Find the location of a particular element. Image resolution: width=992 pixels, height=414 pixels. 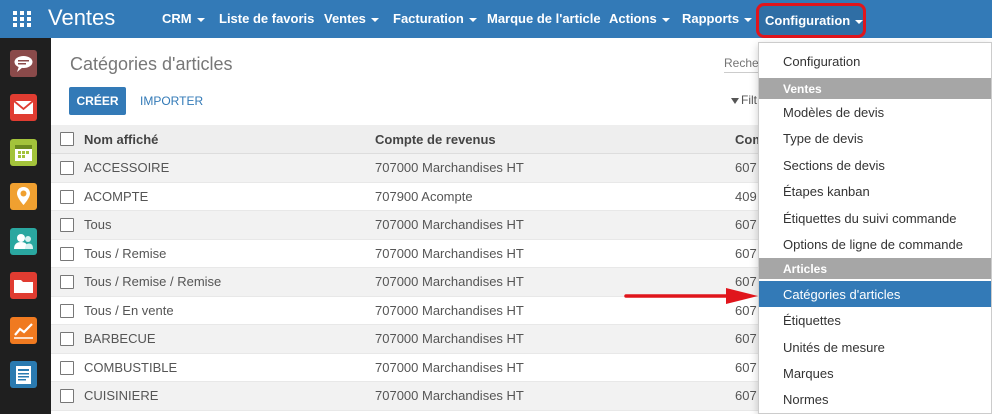

menu-configuration: Configuration is located at coordinates (811, 20).